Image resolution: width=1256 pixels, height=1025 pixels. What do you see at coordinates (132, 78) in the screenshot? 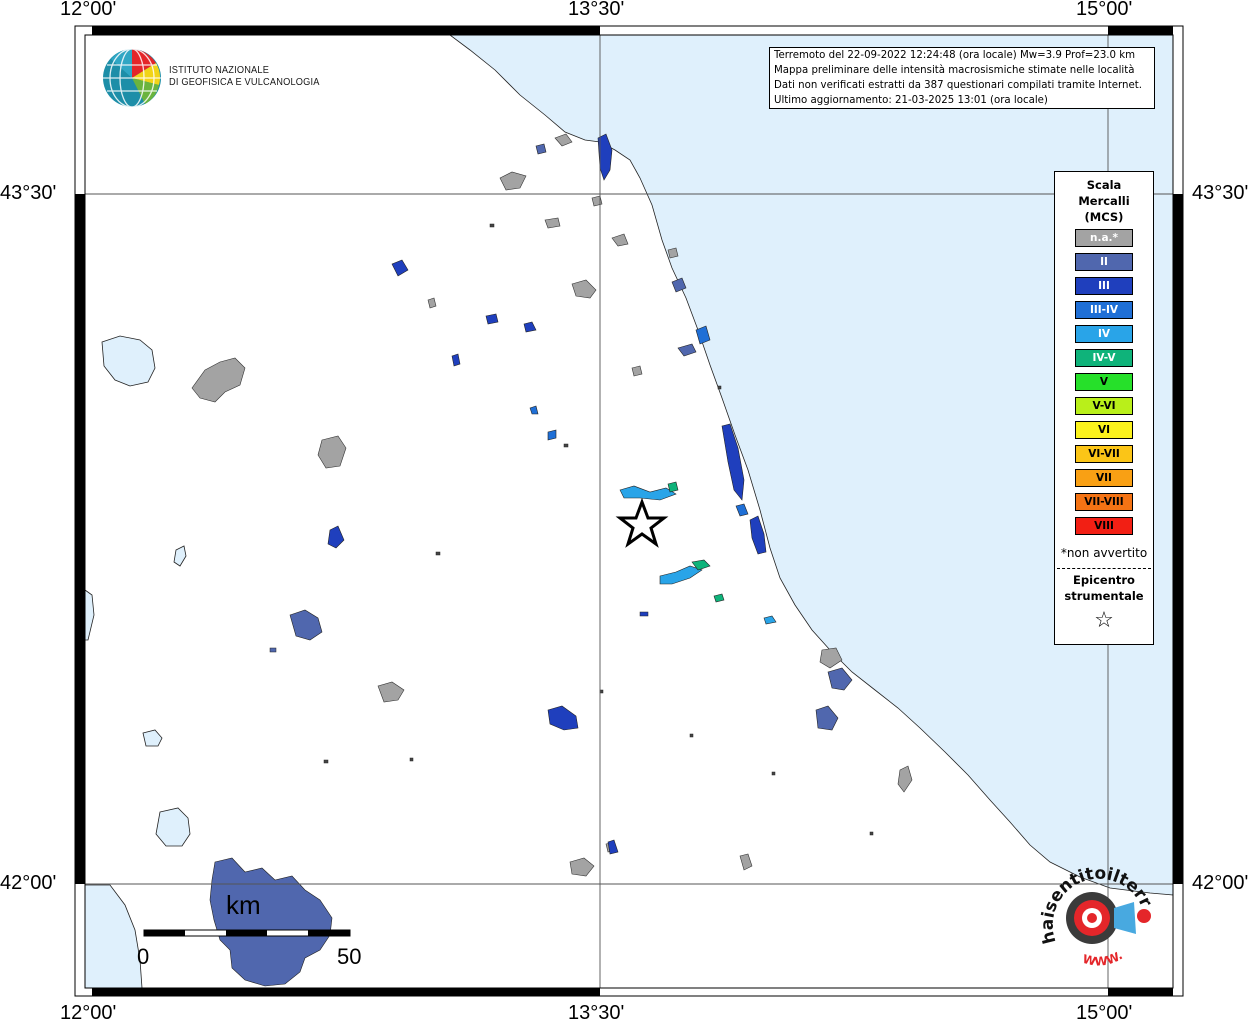
I see `ingv-logo-icon` at bounding box center [132, 78].